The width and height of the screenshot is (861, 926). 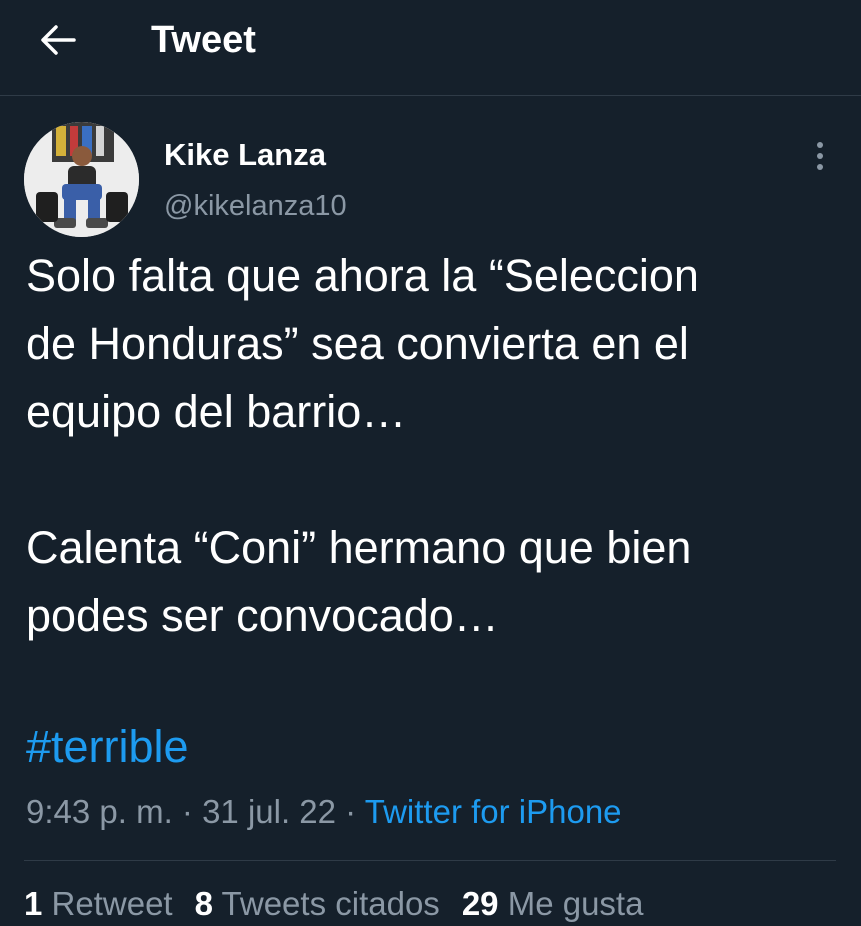 I want to click on tweet-text-line: de Honduras” sea convierta en el, so click(x=357, y=343).